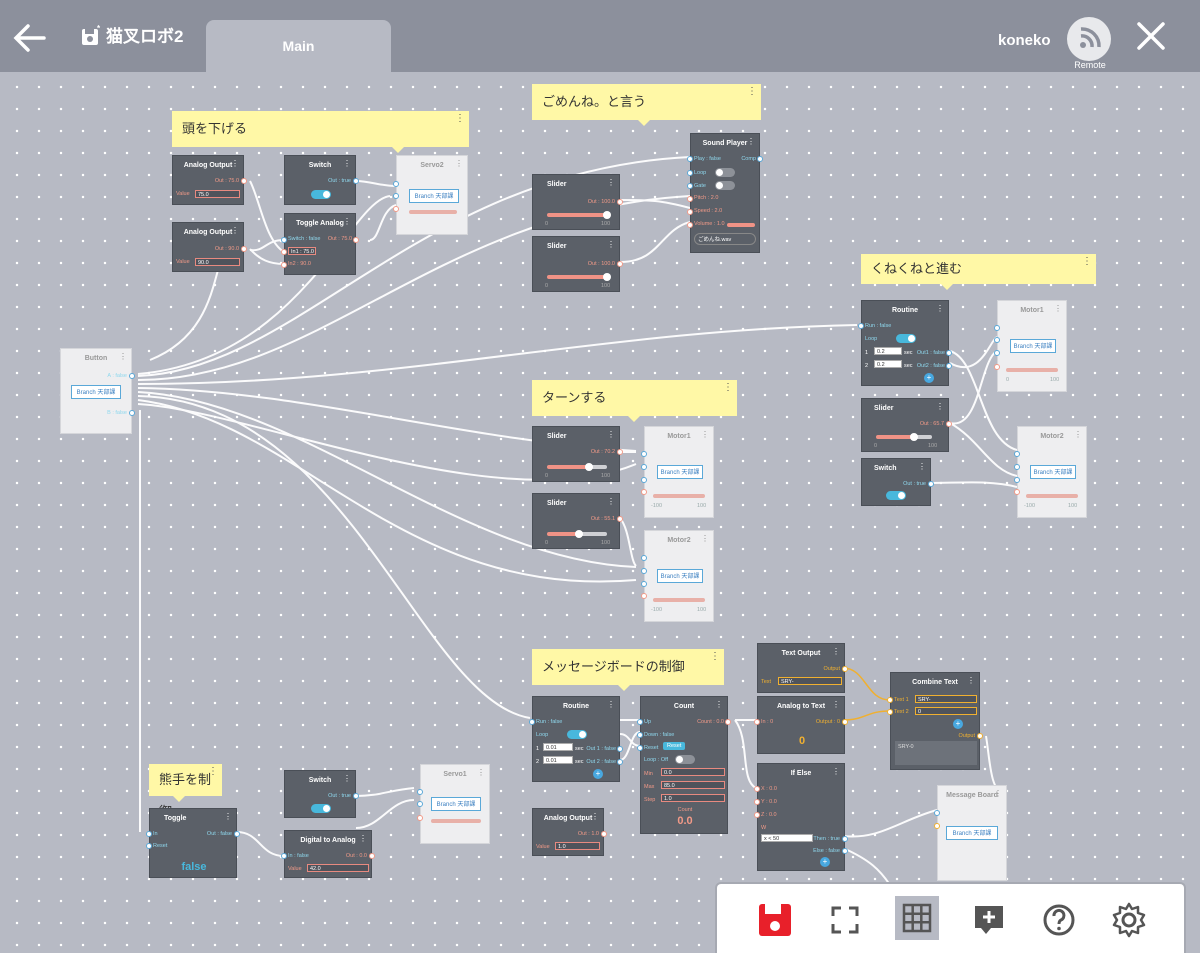  Describe the element at coordinates (577, 264) in the screenshot. I see `node-slider-speed: Slider ⋮ Out : 100.0 0 100` at that location.